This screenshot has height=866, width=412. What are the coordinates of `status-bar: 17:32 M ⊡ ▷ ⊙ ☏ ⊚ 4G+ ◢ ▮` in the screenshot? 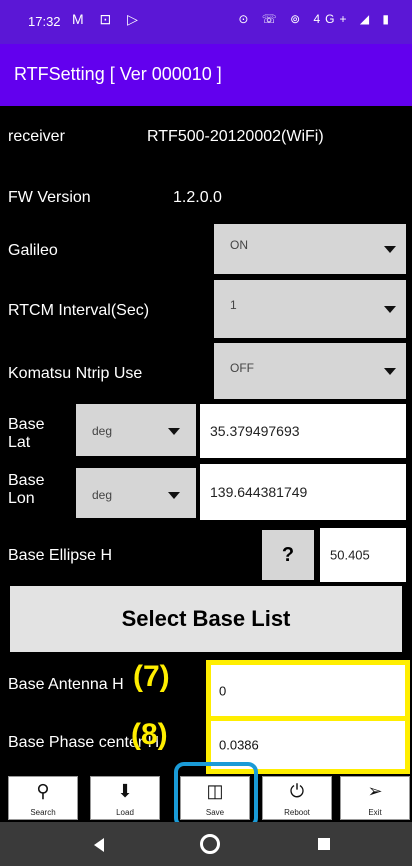 It's located at (206, 22).